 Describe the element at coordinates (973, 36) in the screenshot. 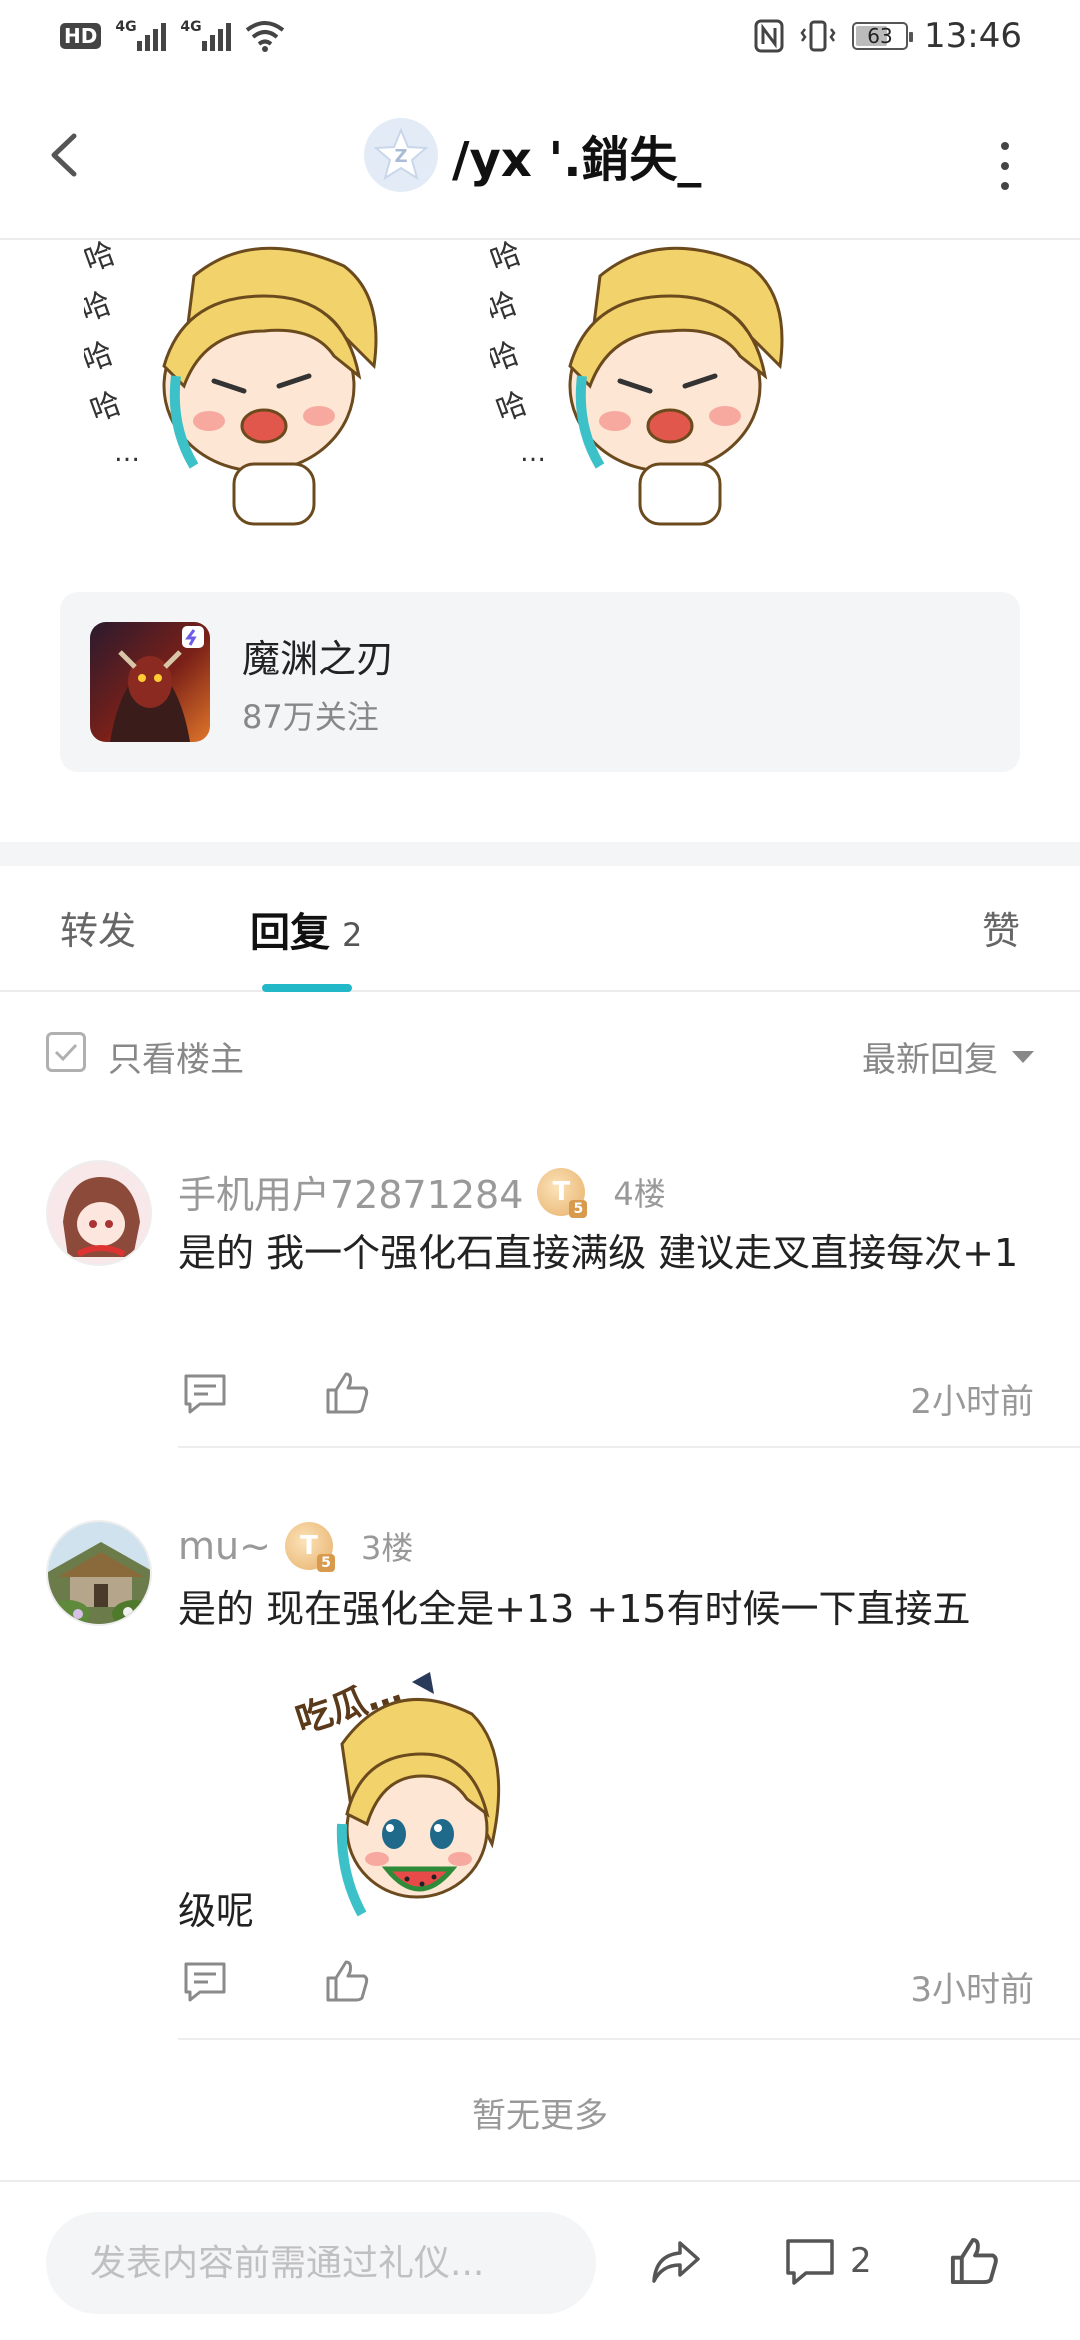

I see `clock: 13:46` at that location.